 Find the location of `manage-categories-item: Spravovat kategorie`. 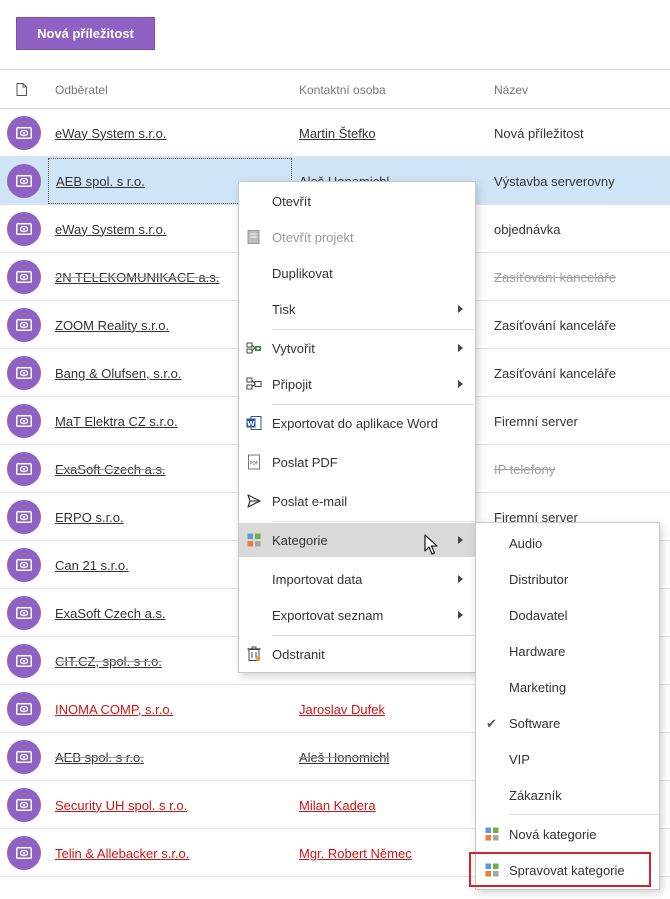

manage-categories-item: Spravovat kategorie is located at coordinates (567, 870).